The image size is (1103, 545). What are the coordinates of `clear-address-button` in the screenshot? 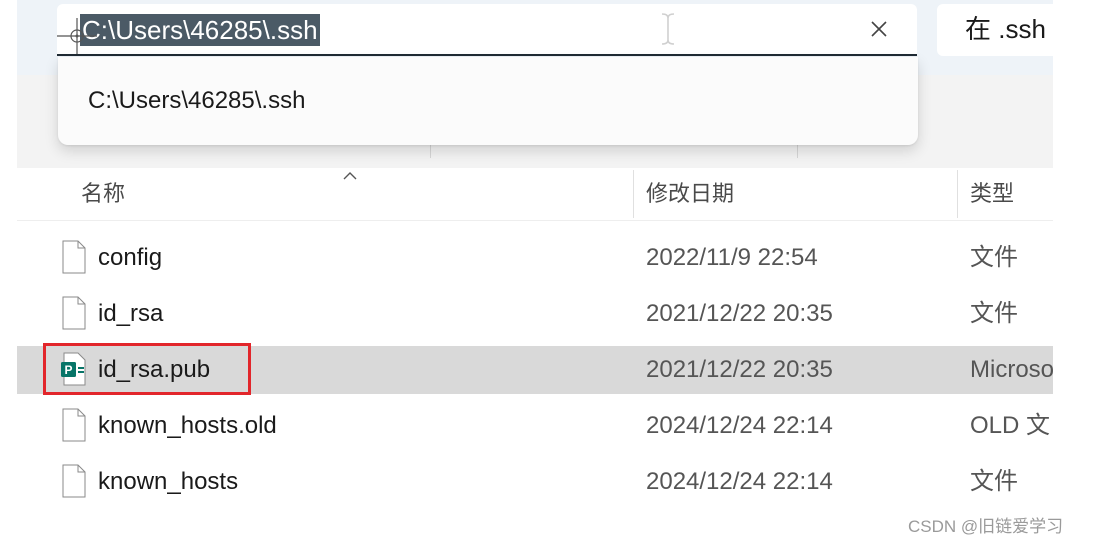 It's located at (879, 29).